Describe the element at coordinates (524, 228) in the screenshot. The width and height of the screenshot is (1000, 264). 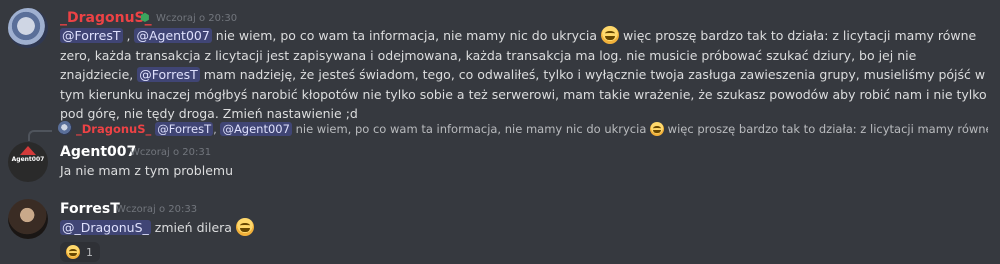
I see `message-content-forrest: @_DragonuS_ zmień dilera` at that location.